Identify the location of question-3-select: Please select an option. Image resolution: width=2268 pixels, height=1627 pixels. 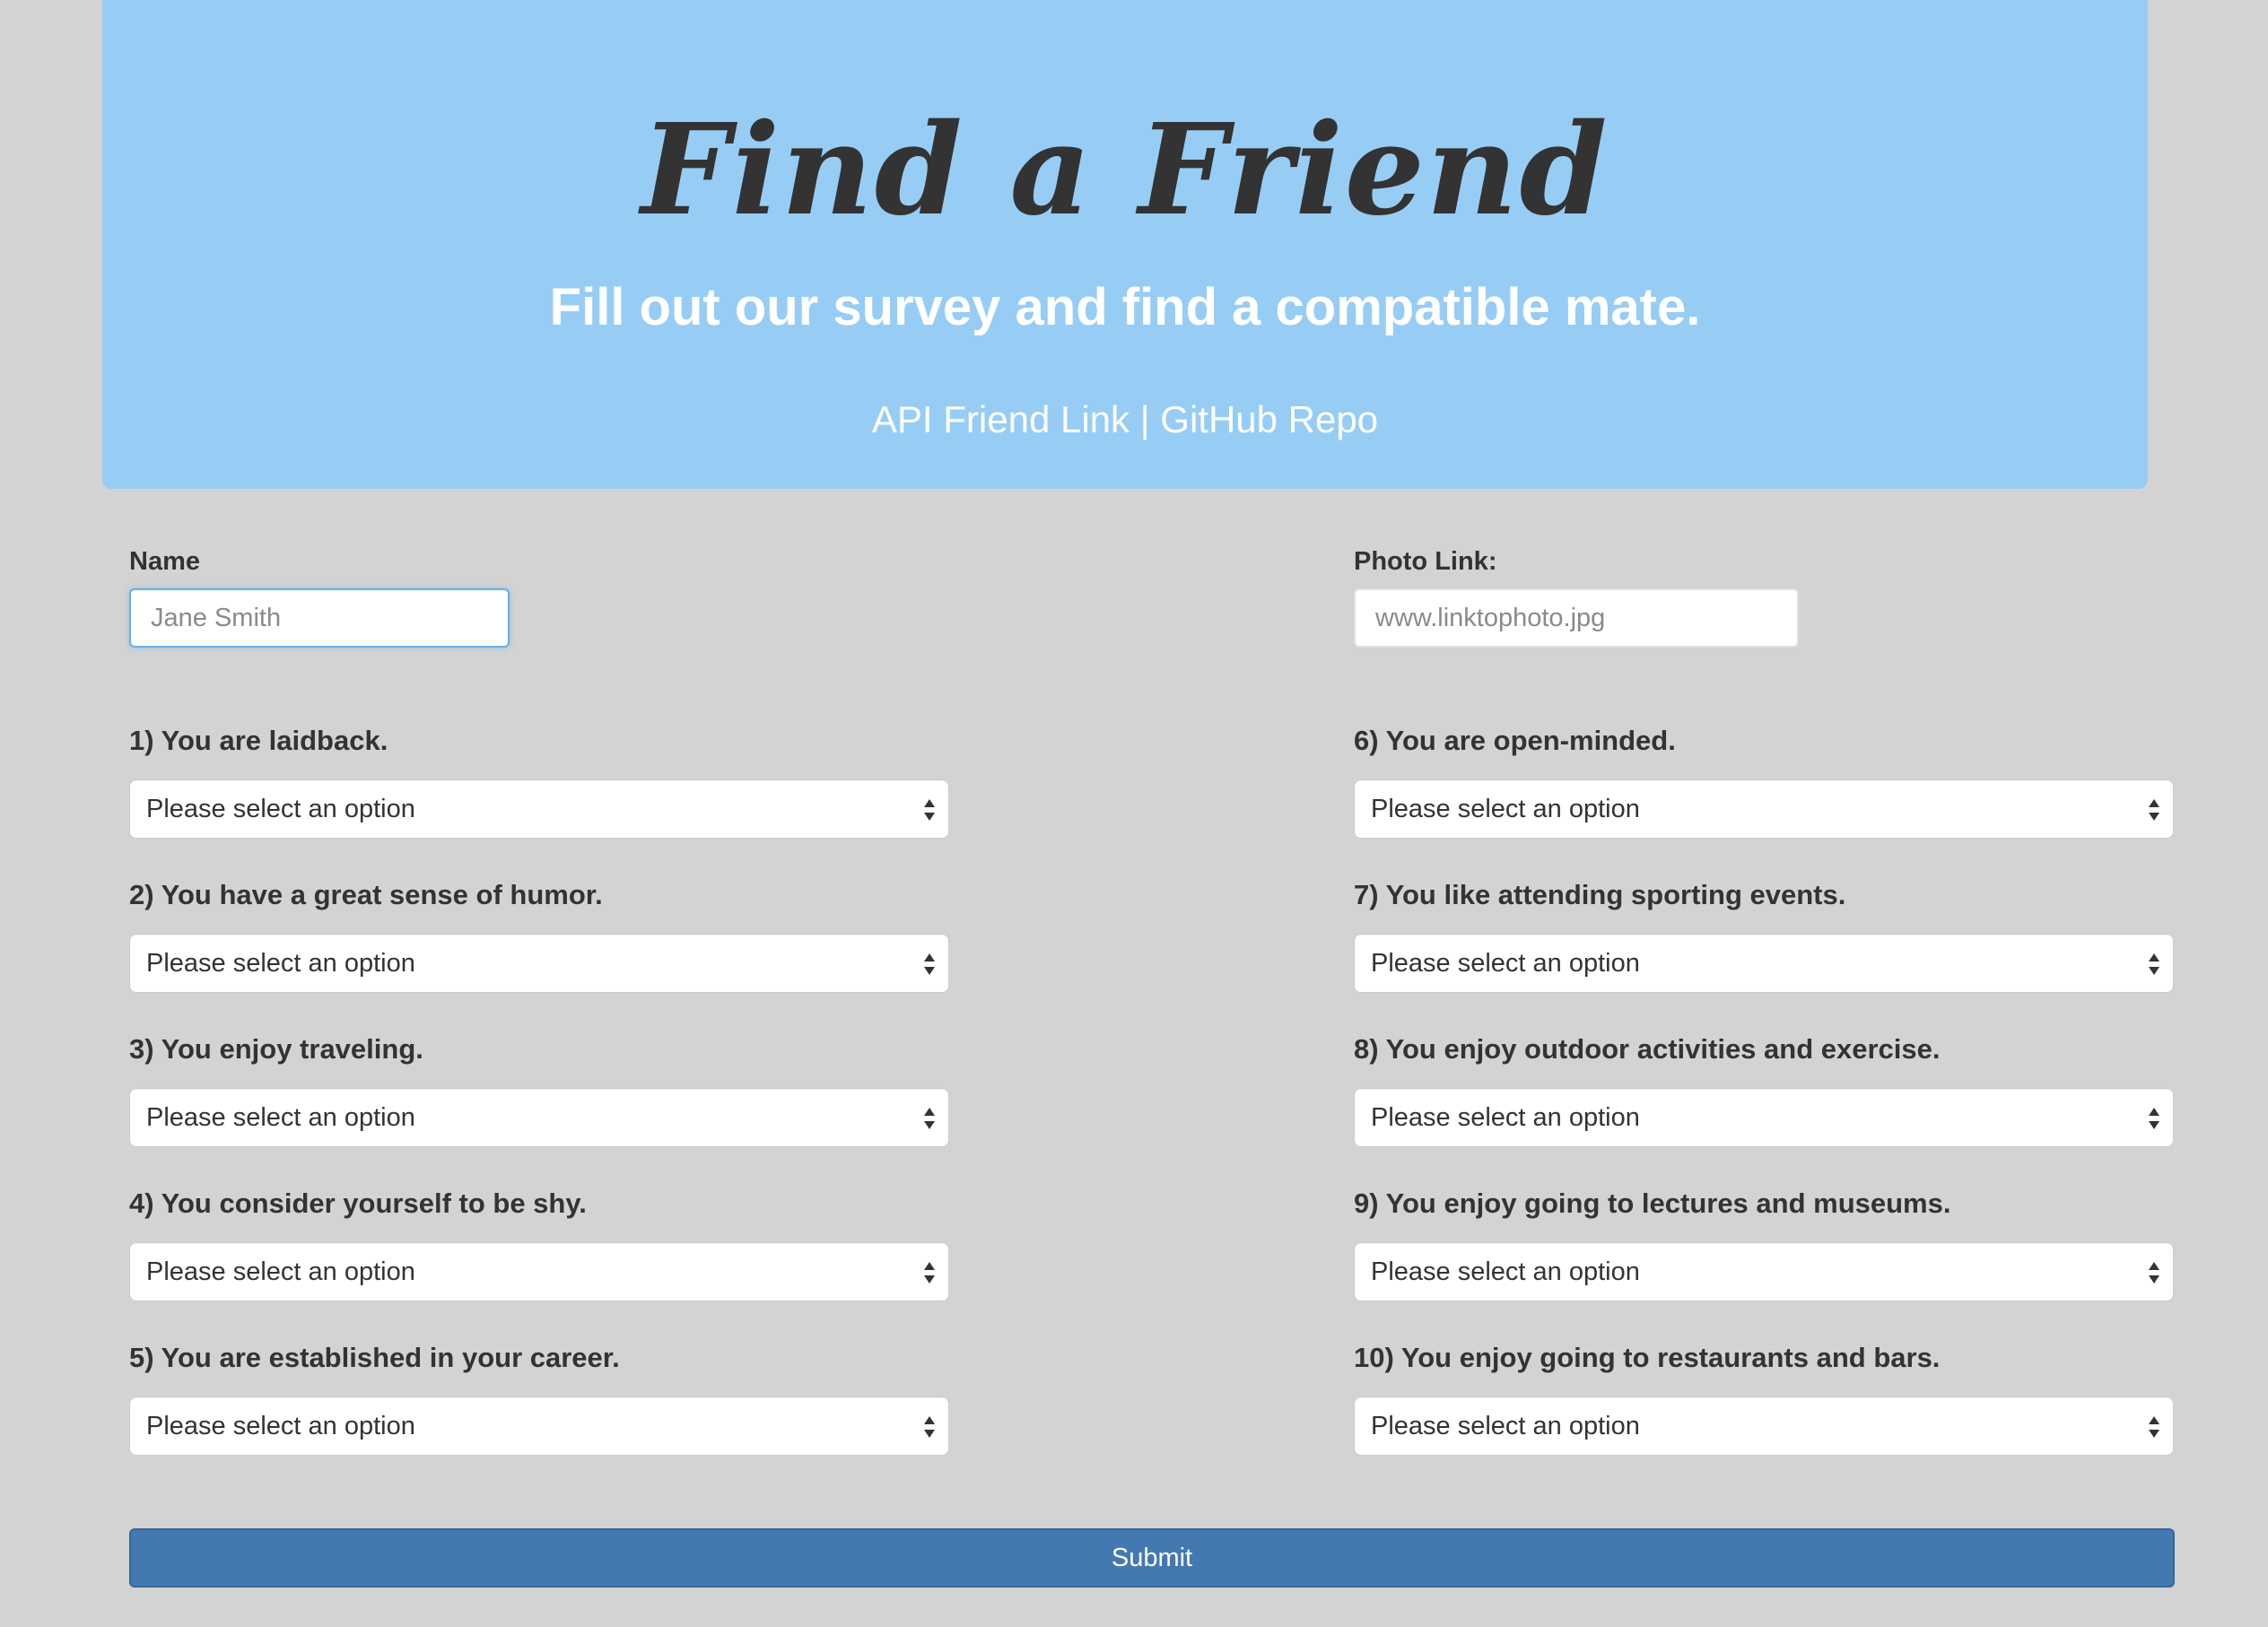
(539, 1117).